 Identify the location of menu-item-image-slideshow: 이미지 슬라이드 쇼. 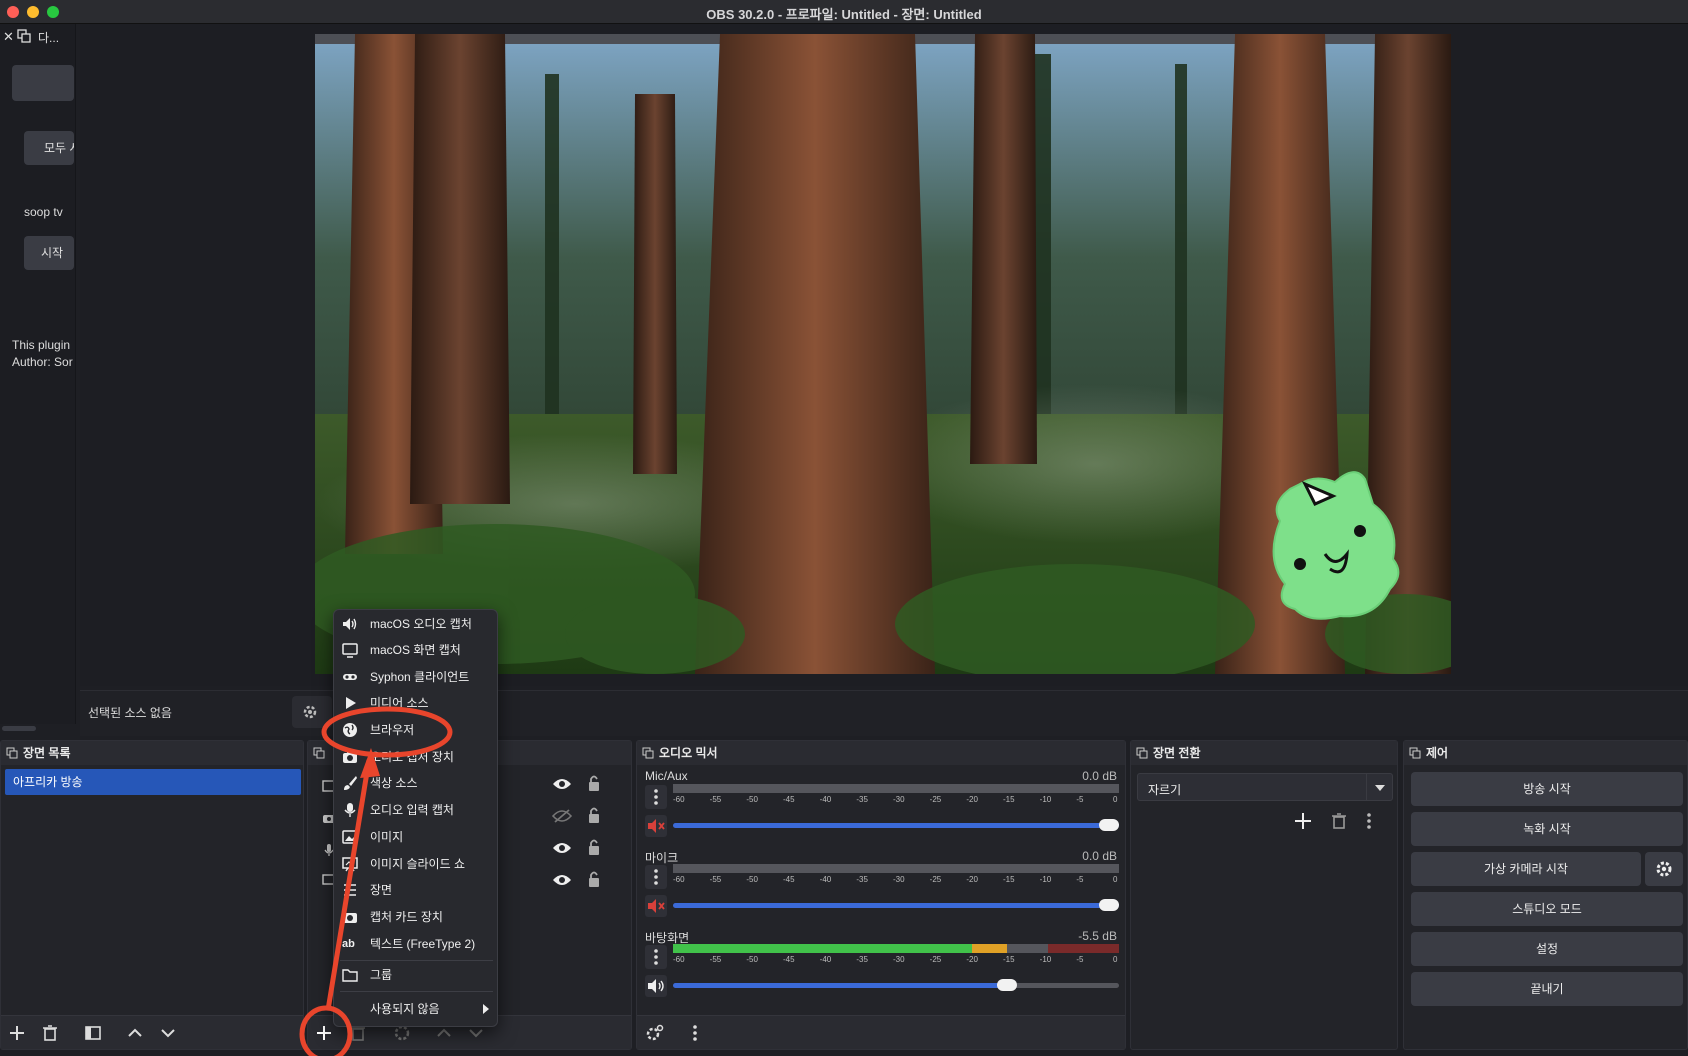
(416, 864).